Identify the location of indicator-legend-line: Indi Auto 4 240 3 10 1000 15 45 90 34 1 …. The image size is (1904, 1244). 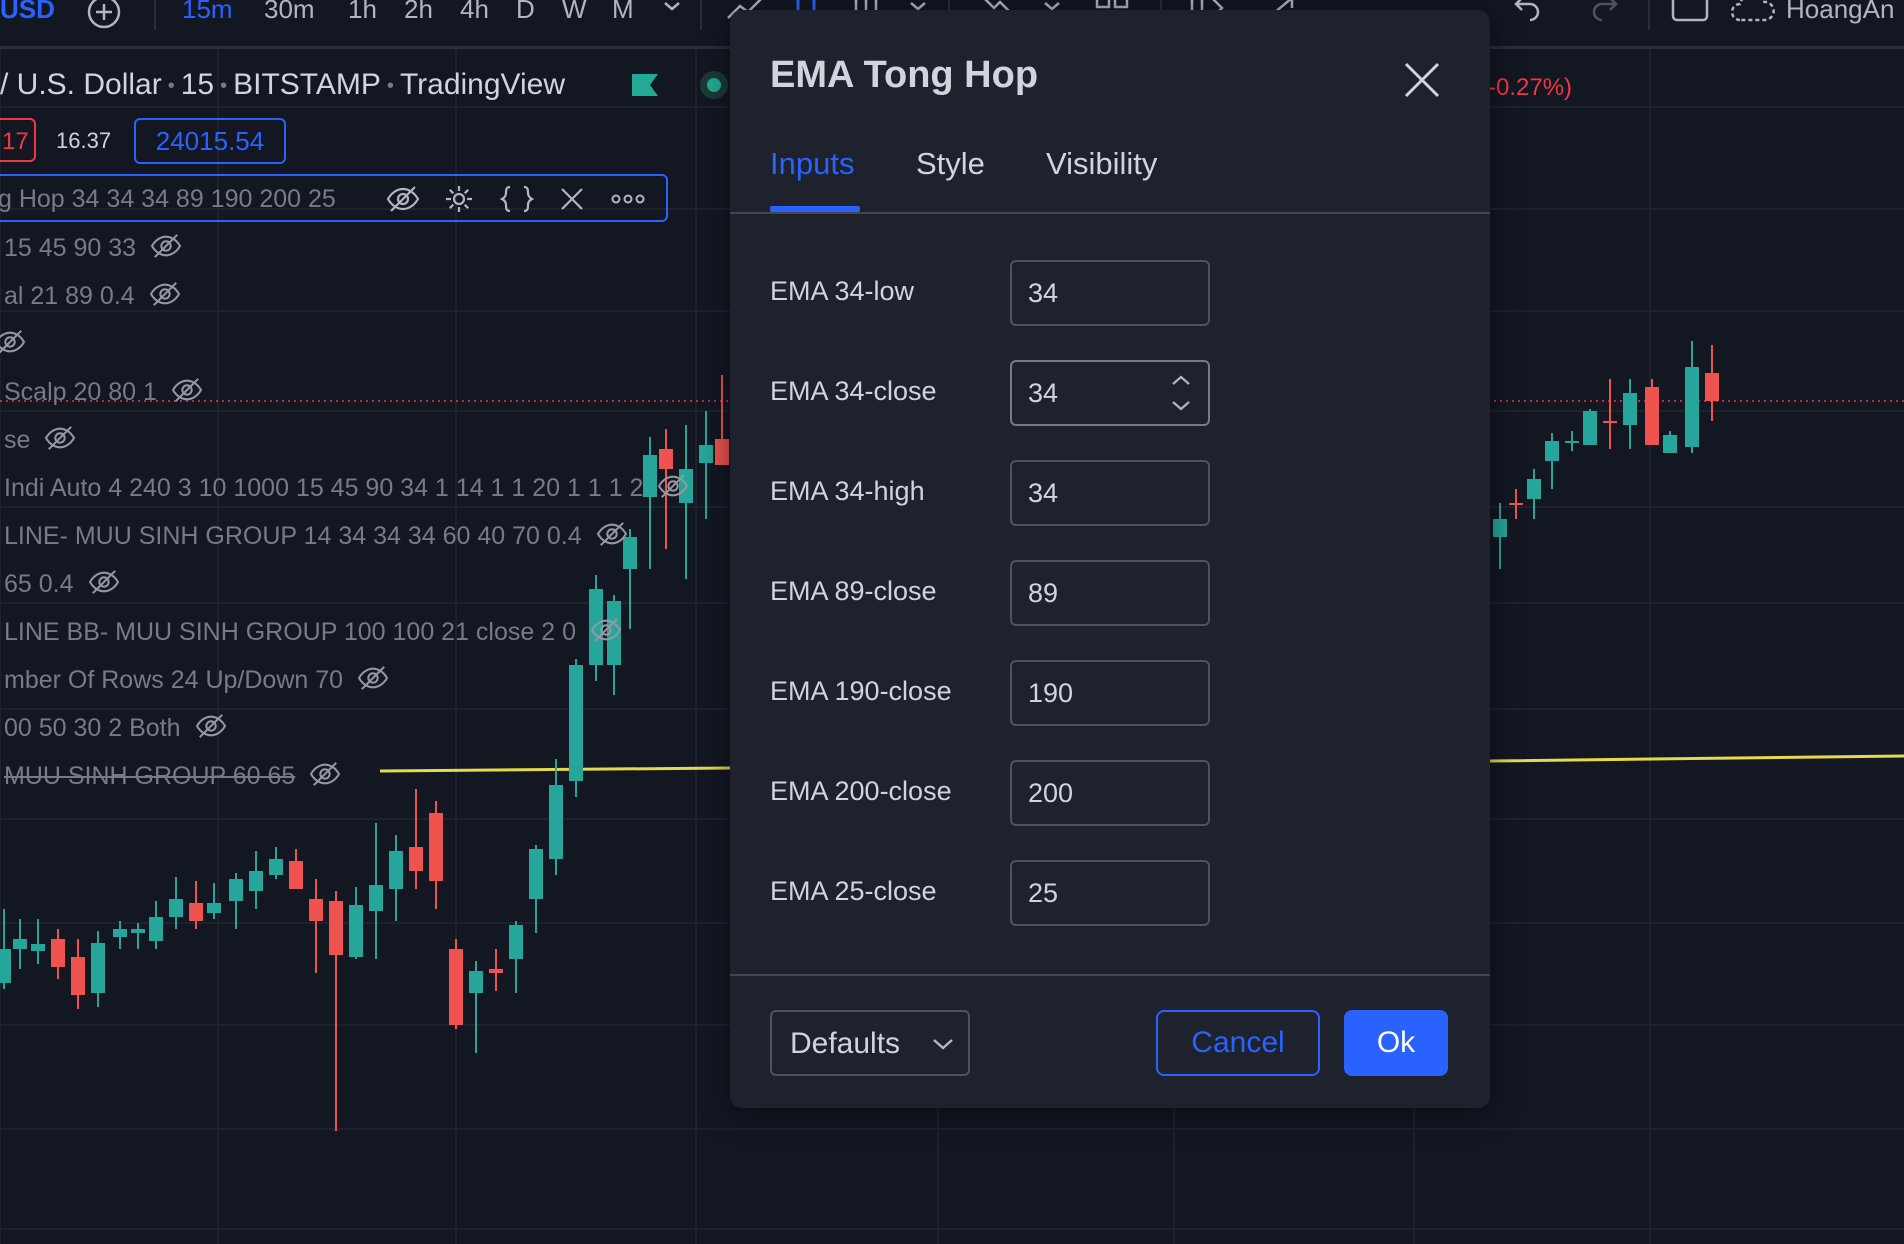
(346, 489).